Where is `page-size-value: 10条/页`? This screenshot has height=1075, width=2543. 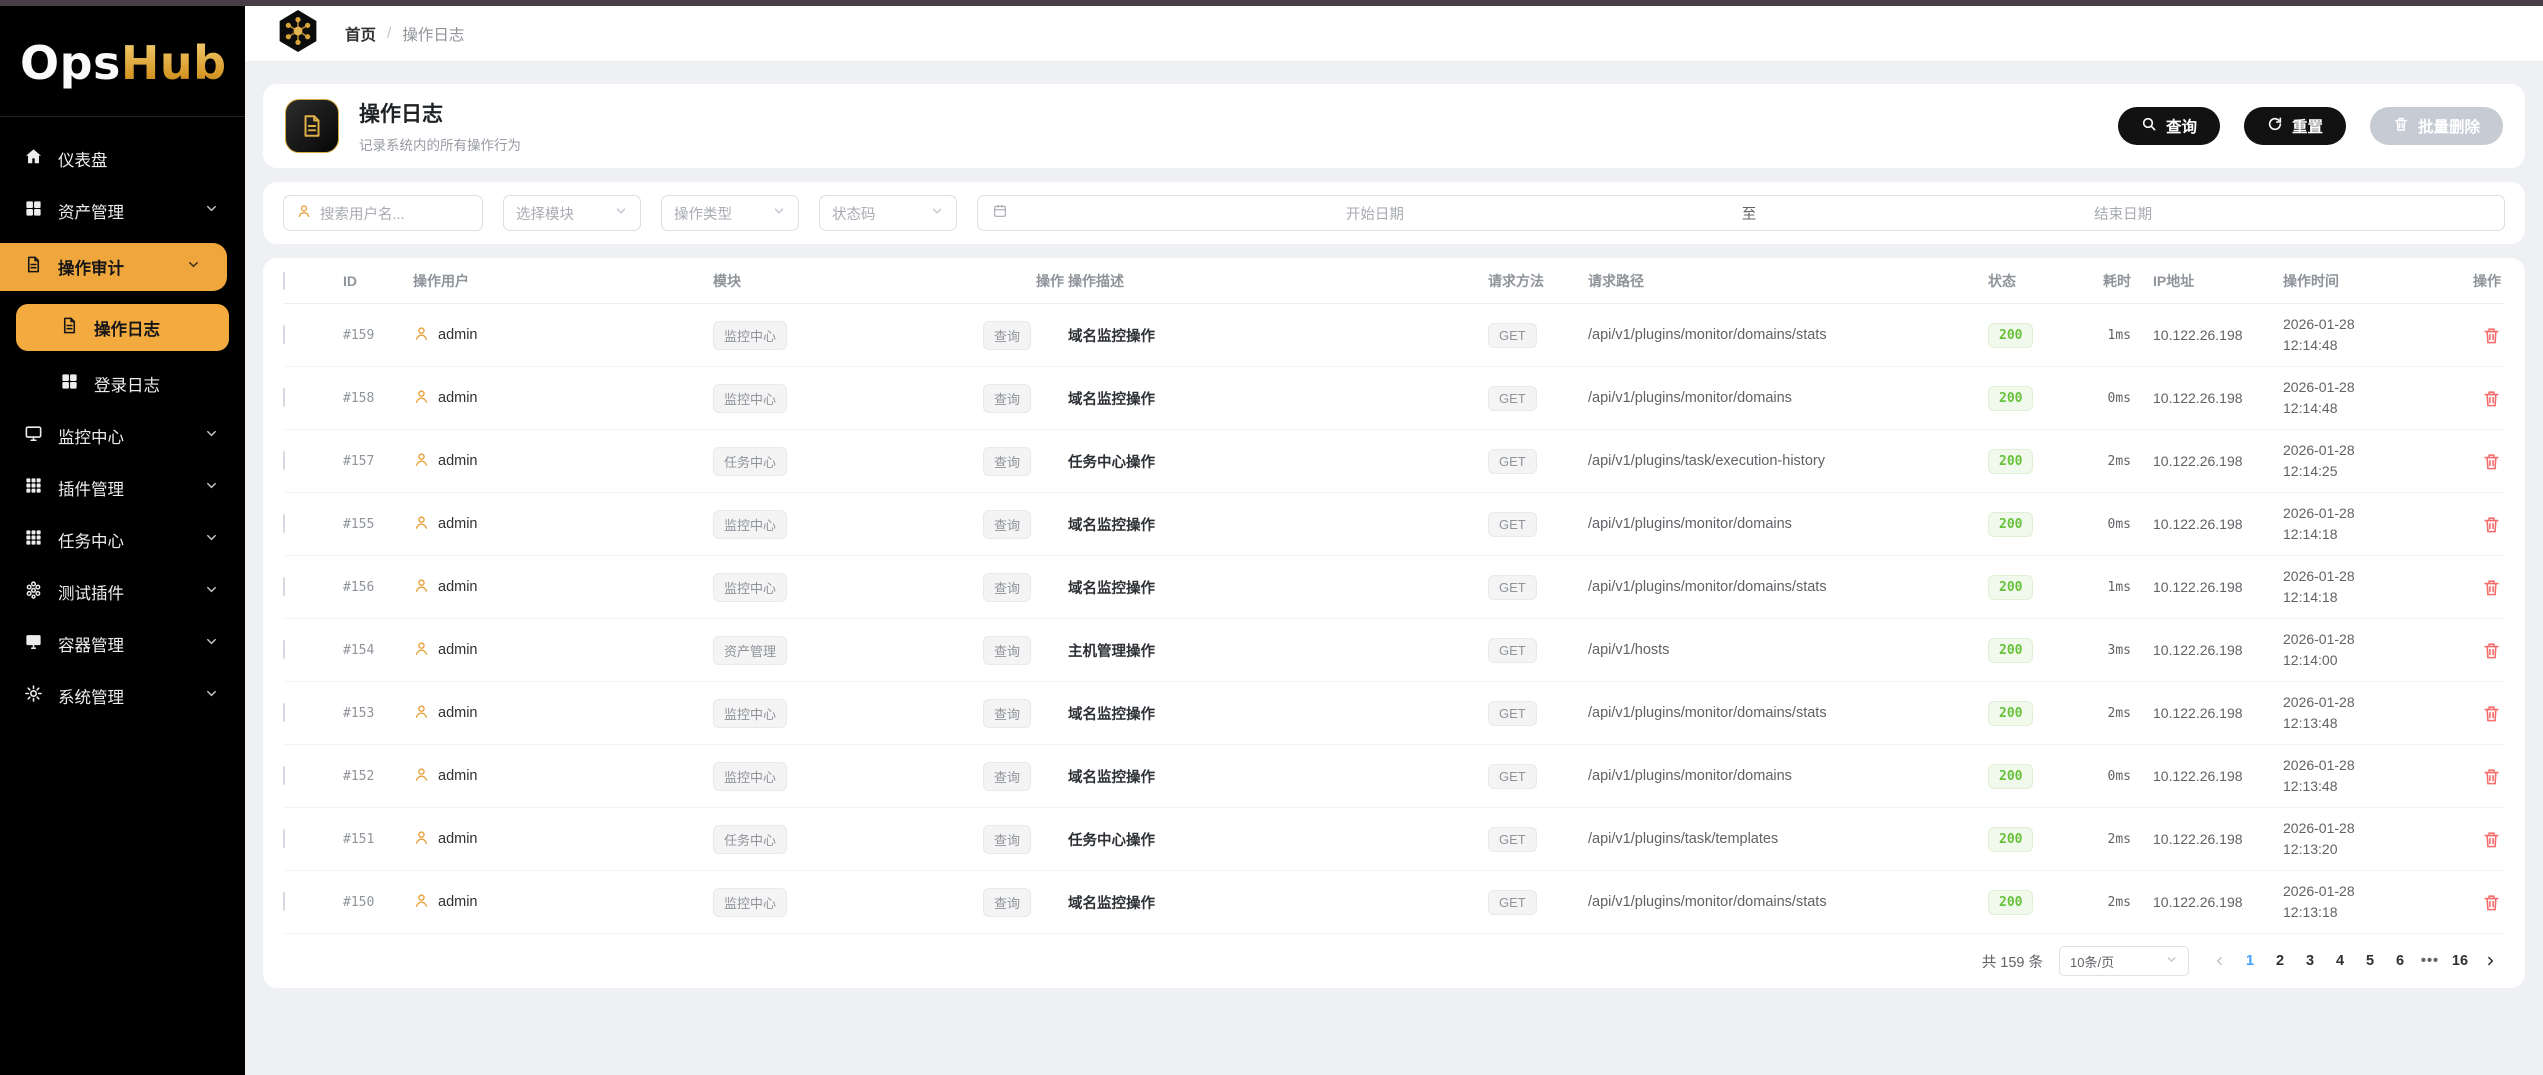
page-size-value: 10条/页 is located at coordinates (2092, 962).